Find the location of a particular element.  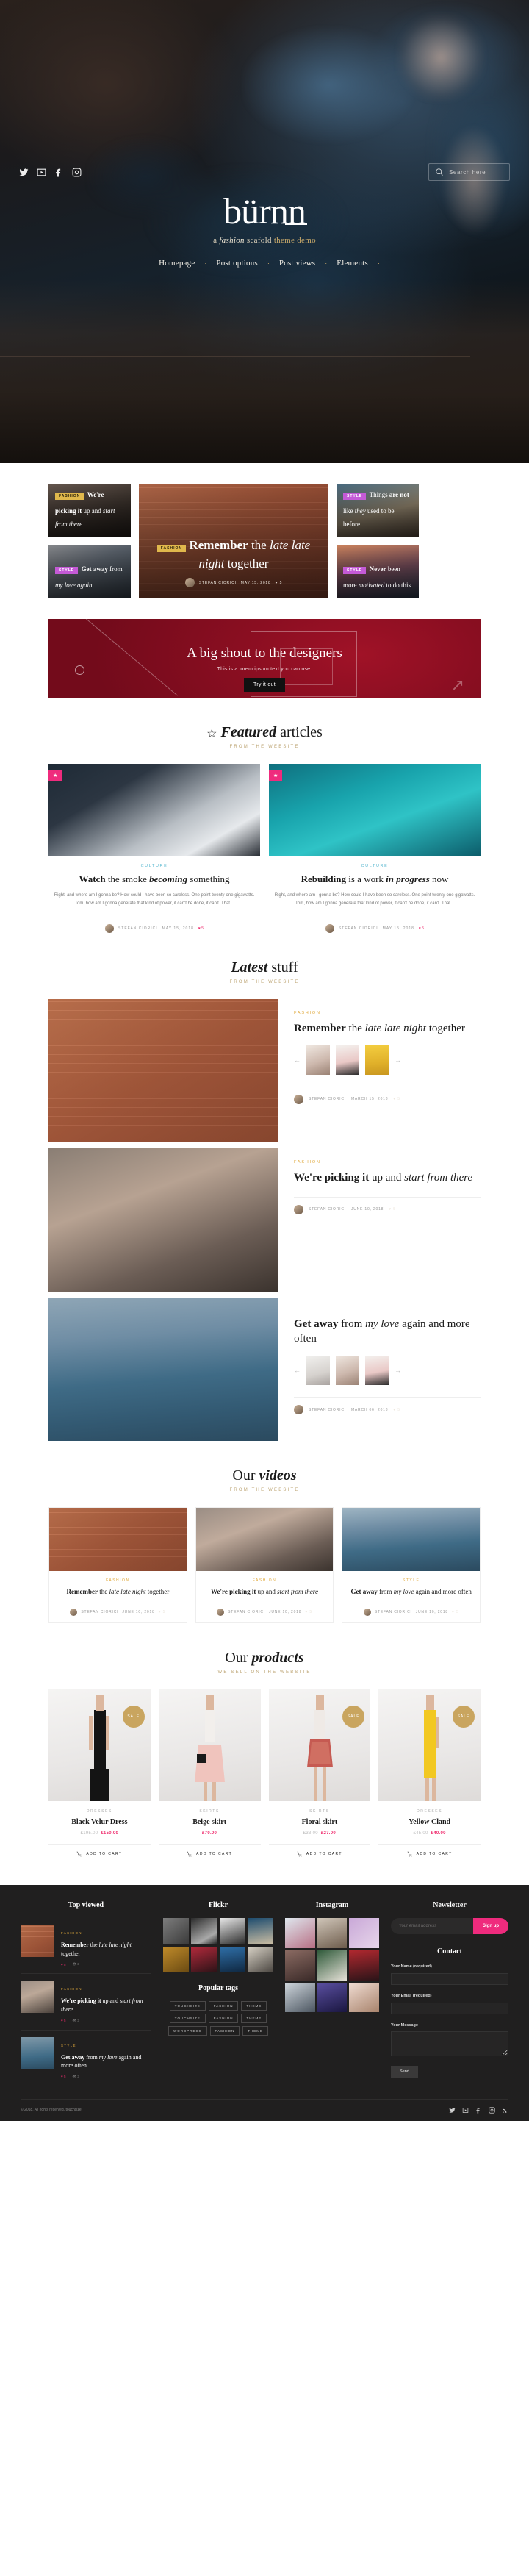

product-image: SALE is located at coordinates (430, 1745).